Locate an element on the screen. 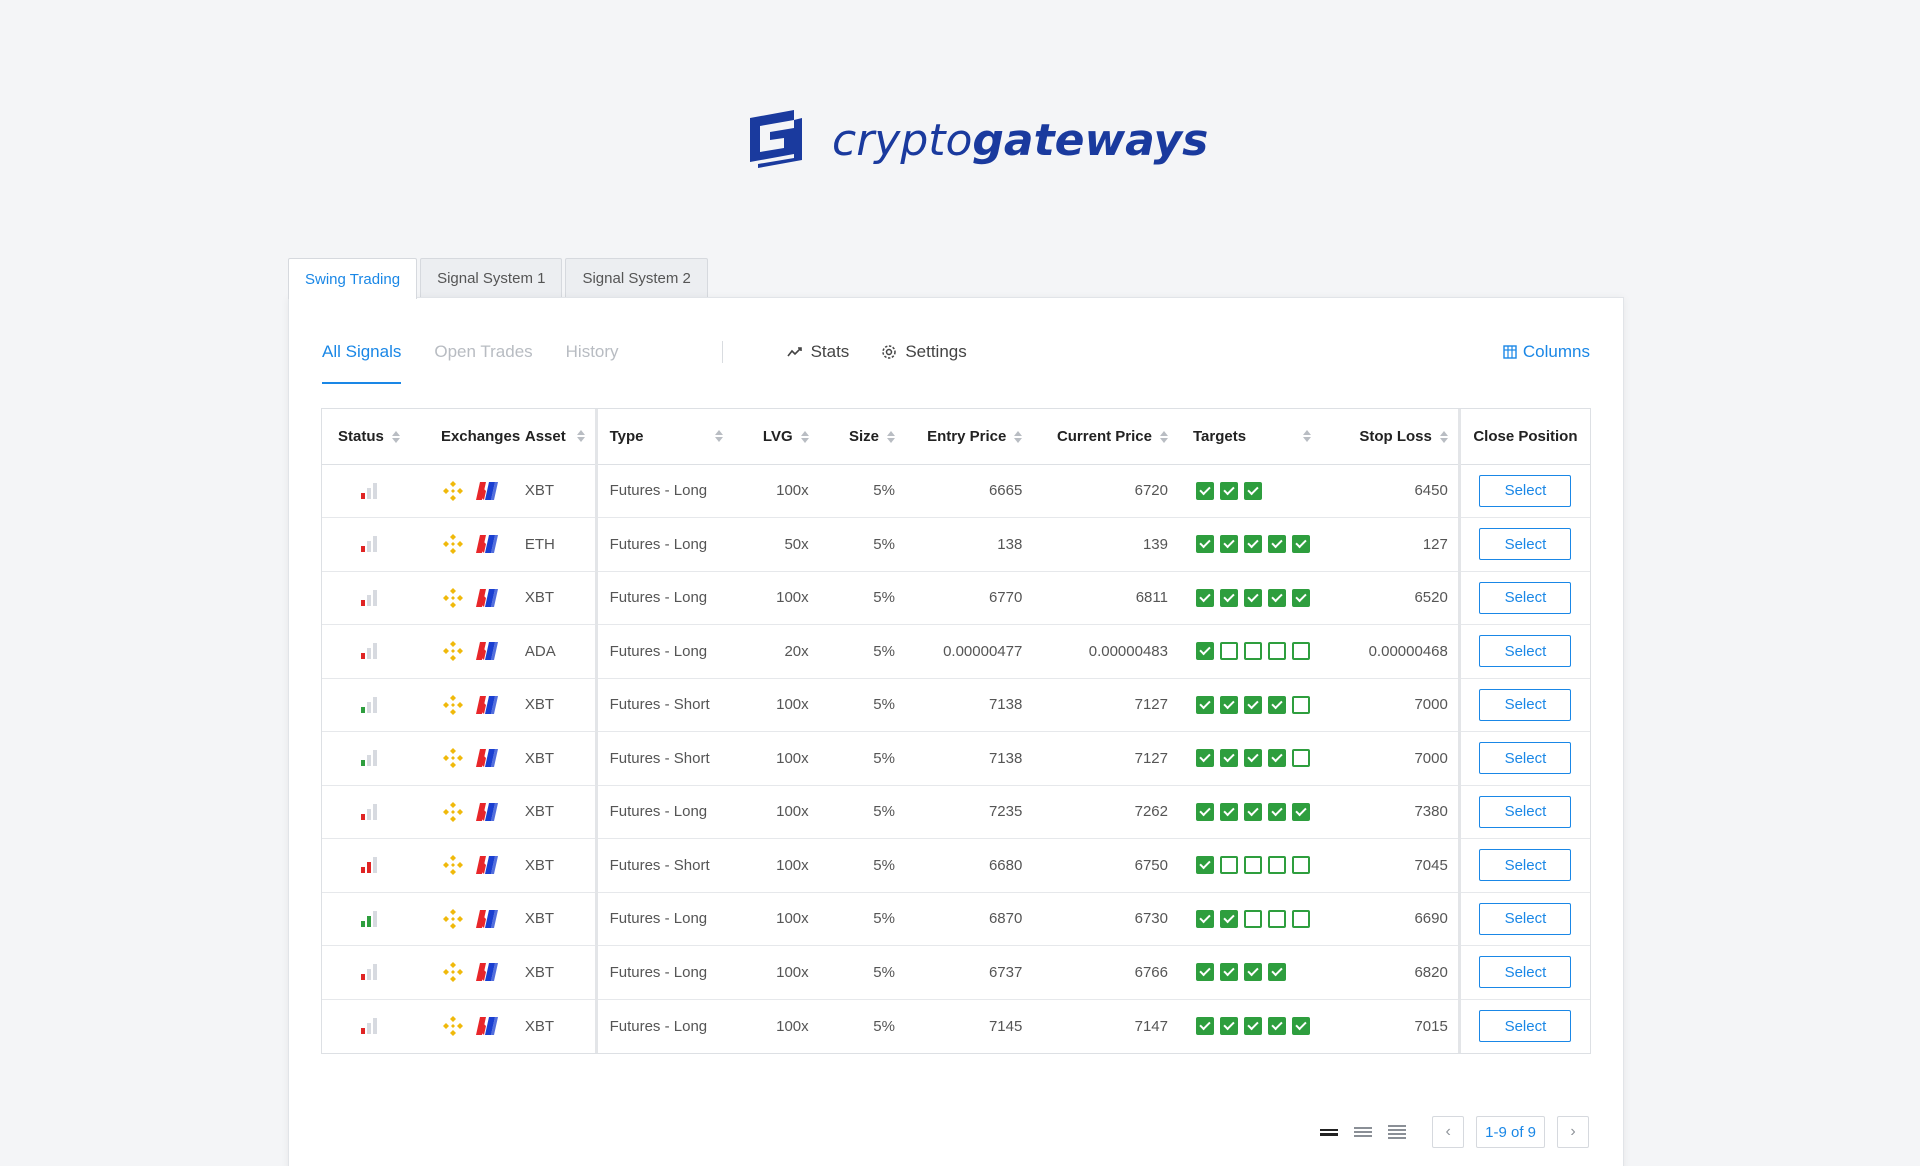 Image resolution: width=1920 pixels, height=1166 pixels. close-position-cell: Select is located at coordinates (1524, 705).